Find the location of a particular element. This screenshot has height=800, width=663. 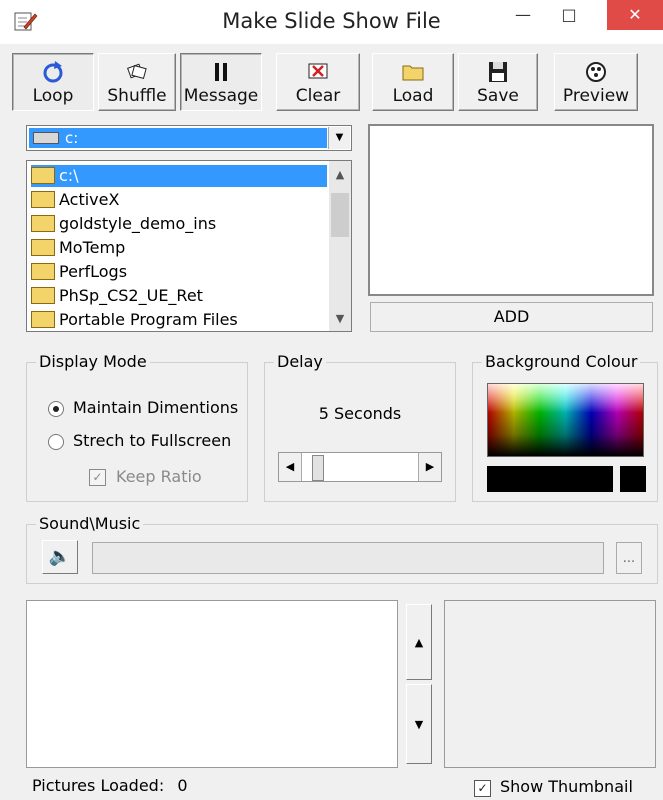

display-mode-title: Display Mode is located at coordinates (93, 361).